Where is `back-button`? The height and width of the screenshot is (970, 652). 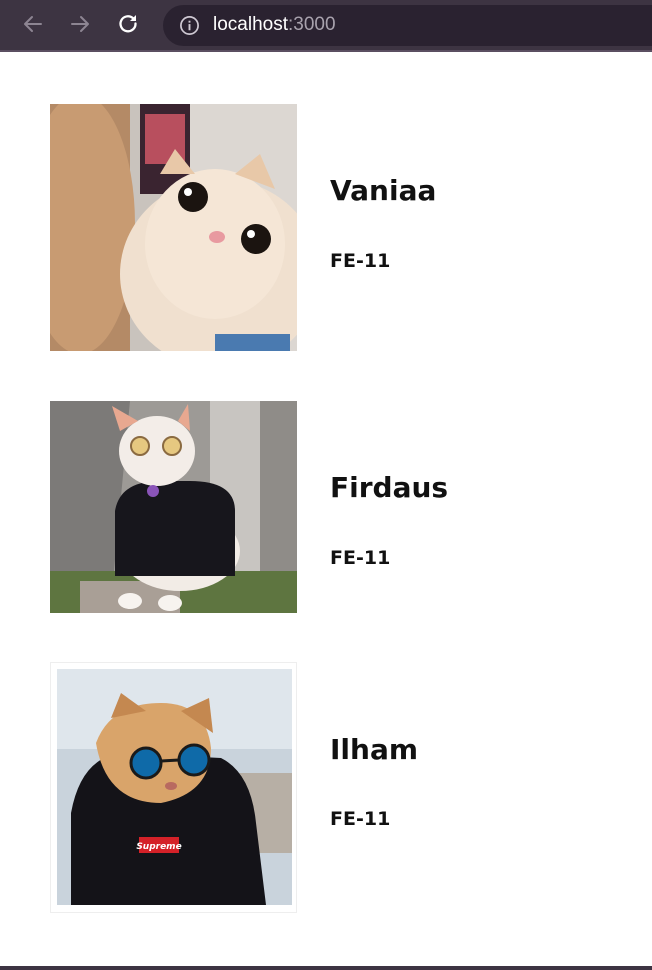 back-button is located at coordinates (33, 24).